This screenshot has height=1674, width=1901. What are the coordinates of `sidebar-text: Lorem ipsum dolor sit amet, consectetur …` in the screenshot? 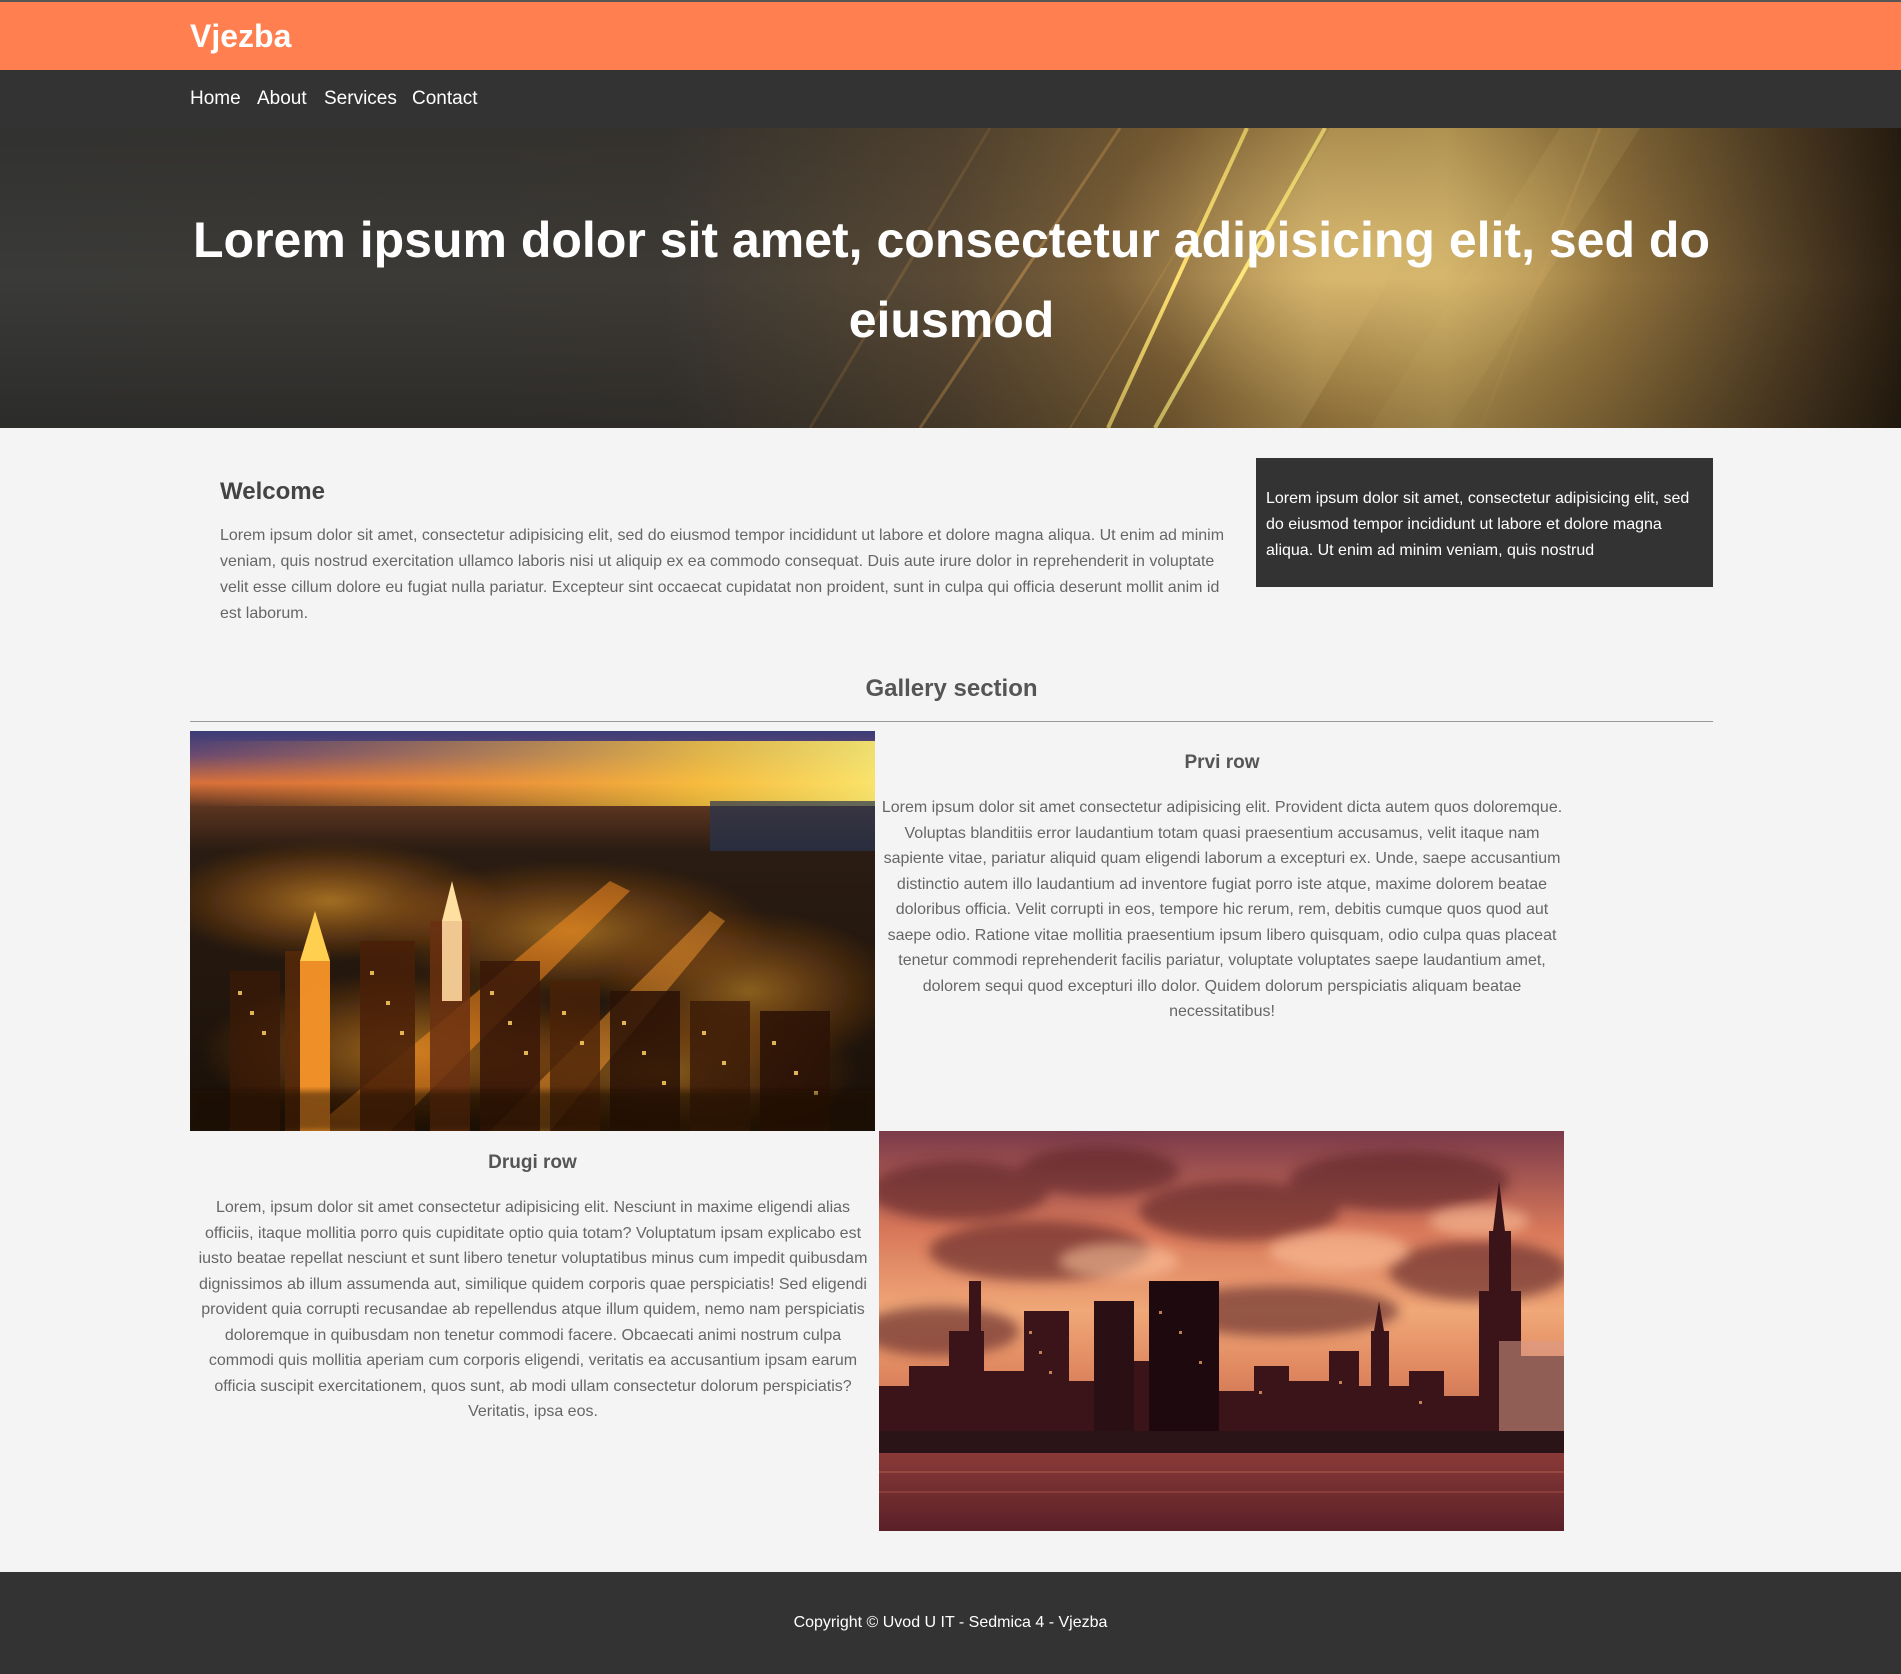 It's located at (1478, 524).